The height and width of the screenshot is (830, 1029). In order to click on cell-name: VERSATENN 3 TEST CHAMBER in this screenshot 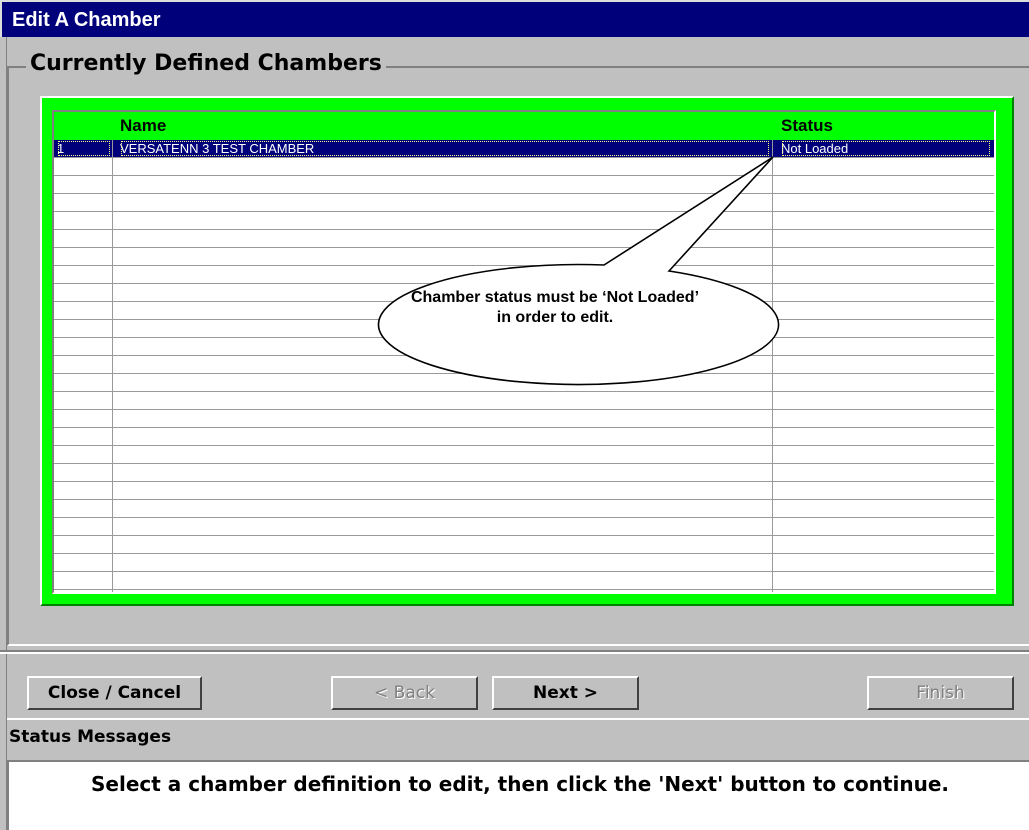, I will do `click(445, 148)`.